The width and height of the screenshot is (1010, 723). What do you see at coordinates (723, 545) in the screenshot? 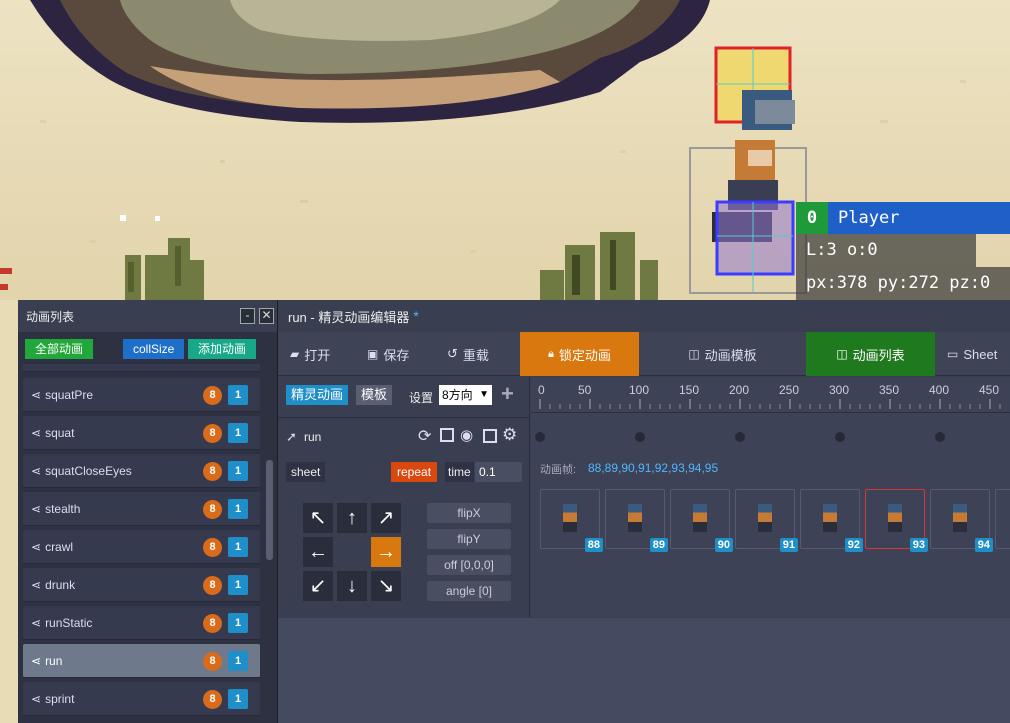
I see `frame-number: 90` at bounding box center [723, 545].